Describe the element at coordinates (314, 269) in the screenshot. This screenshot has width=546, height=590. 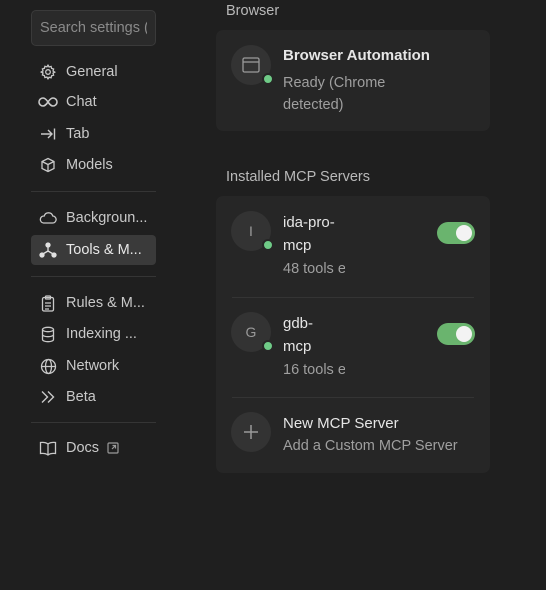
I see `server-tools-count: 48 tools e` at that location.